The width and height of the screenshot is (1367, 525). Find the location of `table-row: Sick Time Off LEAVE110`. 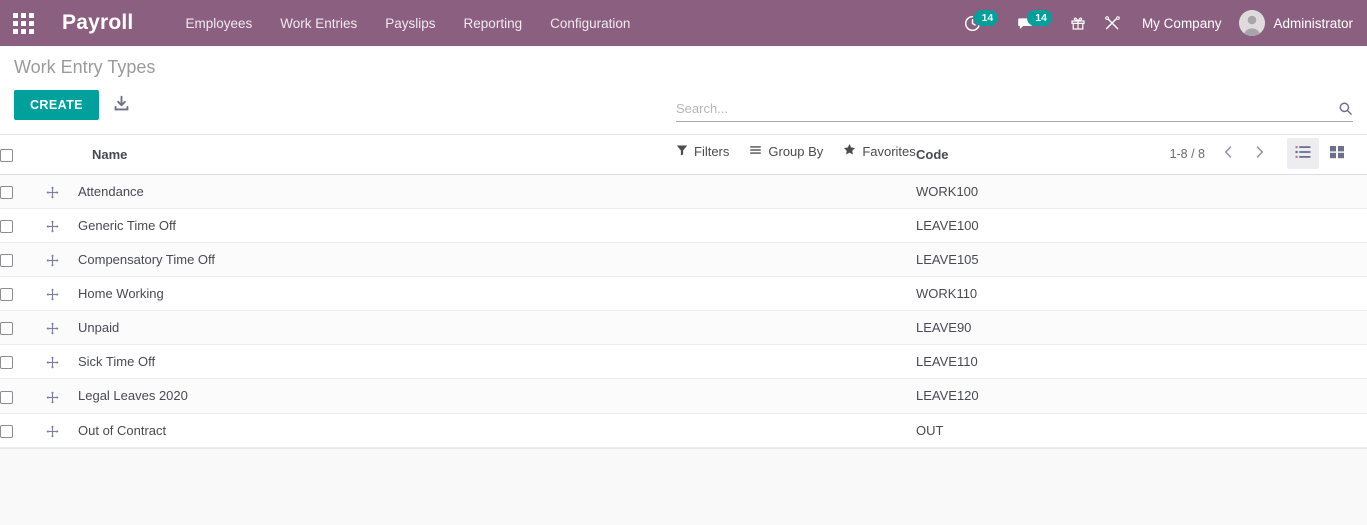

table-row: Sick Time Off LEAVE110 is located at coordinates (683, 361).